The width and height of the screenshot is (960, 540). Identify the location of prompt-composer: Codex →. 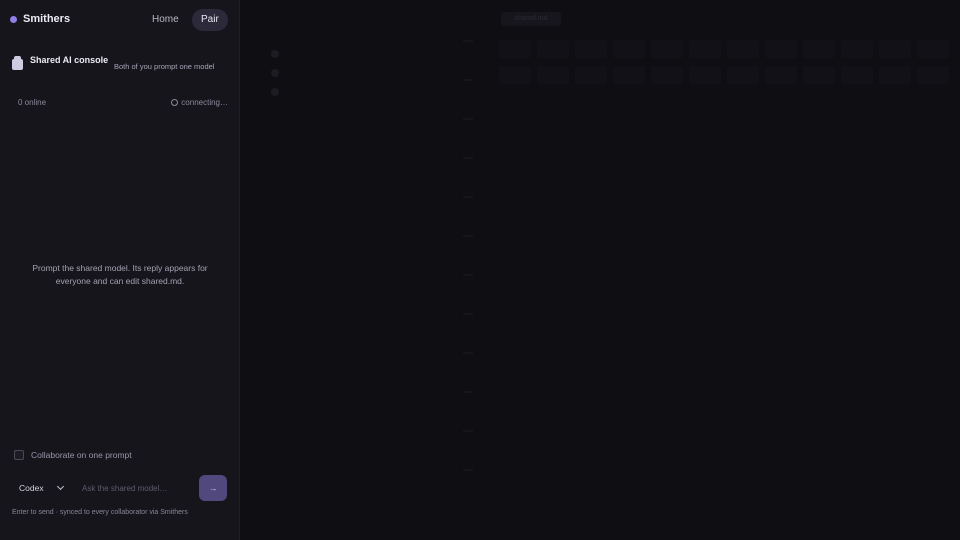
(120, 488).